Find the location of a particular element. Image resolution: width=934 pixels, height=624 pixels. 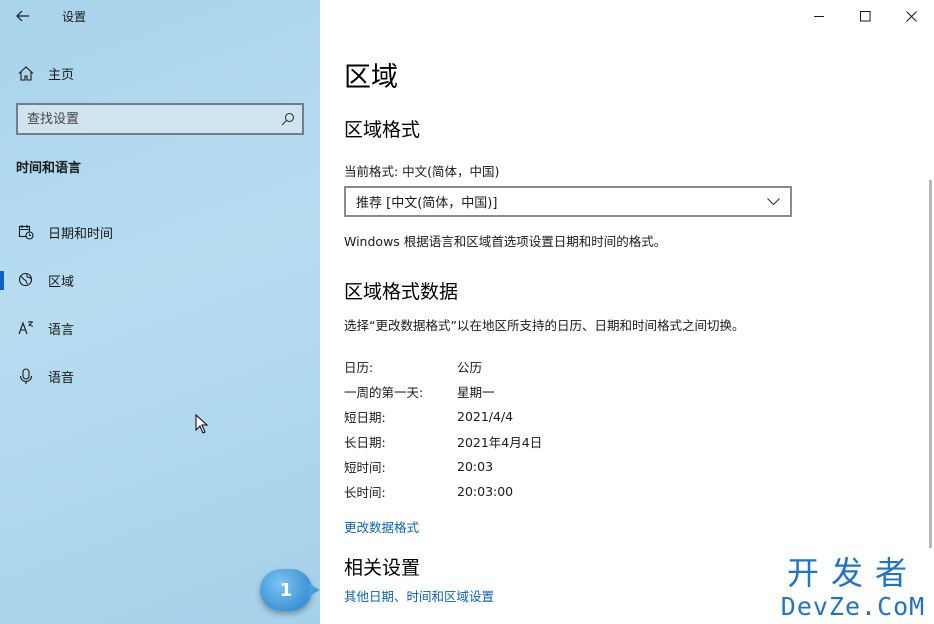

table-row: 长时间: 20:03:00 is located at coordinates (443, 491).